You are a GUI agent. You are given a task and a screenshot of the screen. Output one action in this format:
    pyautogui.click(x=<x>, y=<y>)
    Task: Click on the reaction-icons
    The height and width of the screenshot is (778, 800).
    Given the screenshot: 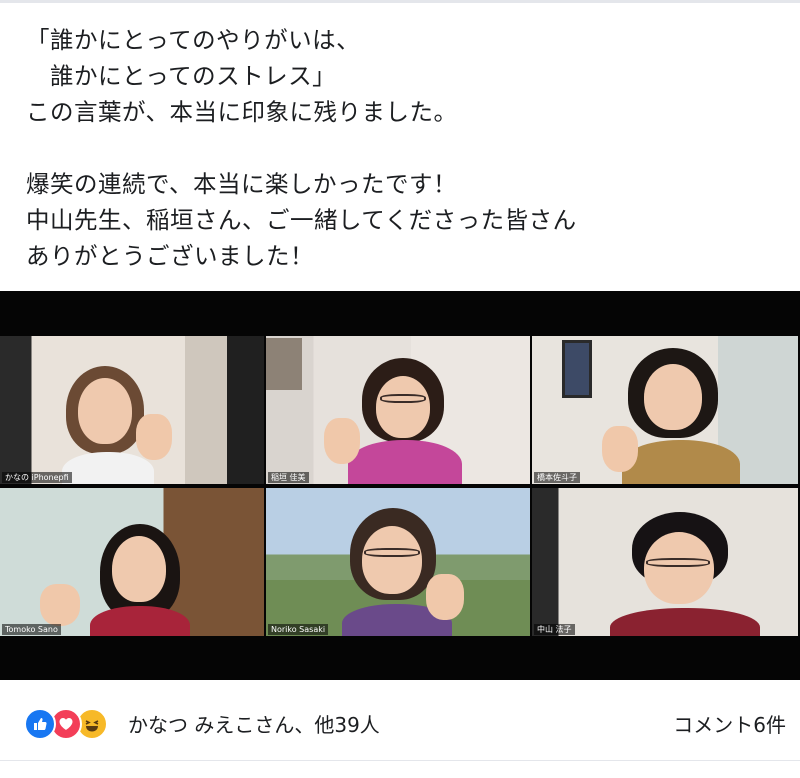 What is the action you would take?
    pyautogui.click(x=79, y=725)
    